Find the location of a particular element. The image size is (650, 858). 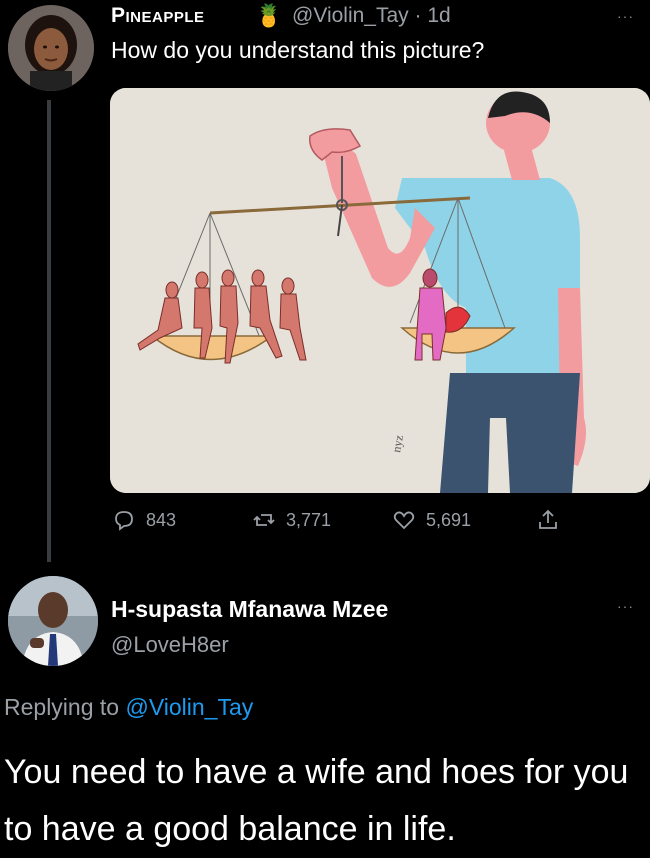

reply-button: 843 is located at coordinates (144, 520).